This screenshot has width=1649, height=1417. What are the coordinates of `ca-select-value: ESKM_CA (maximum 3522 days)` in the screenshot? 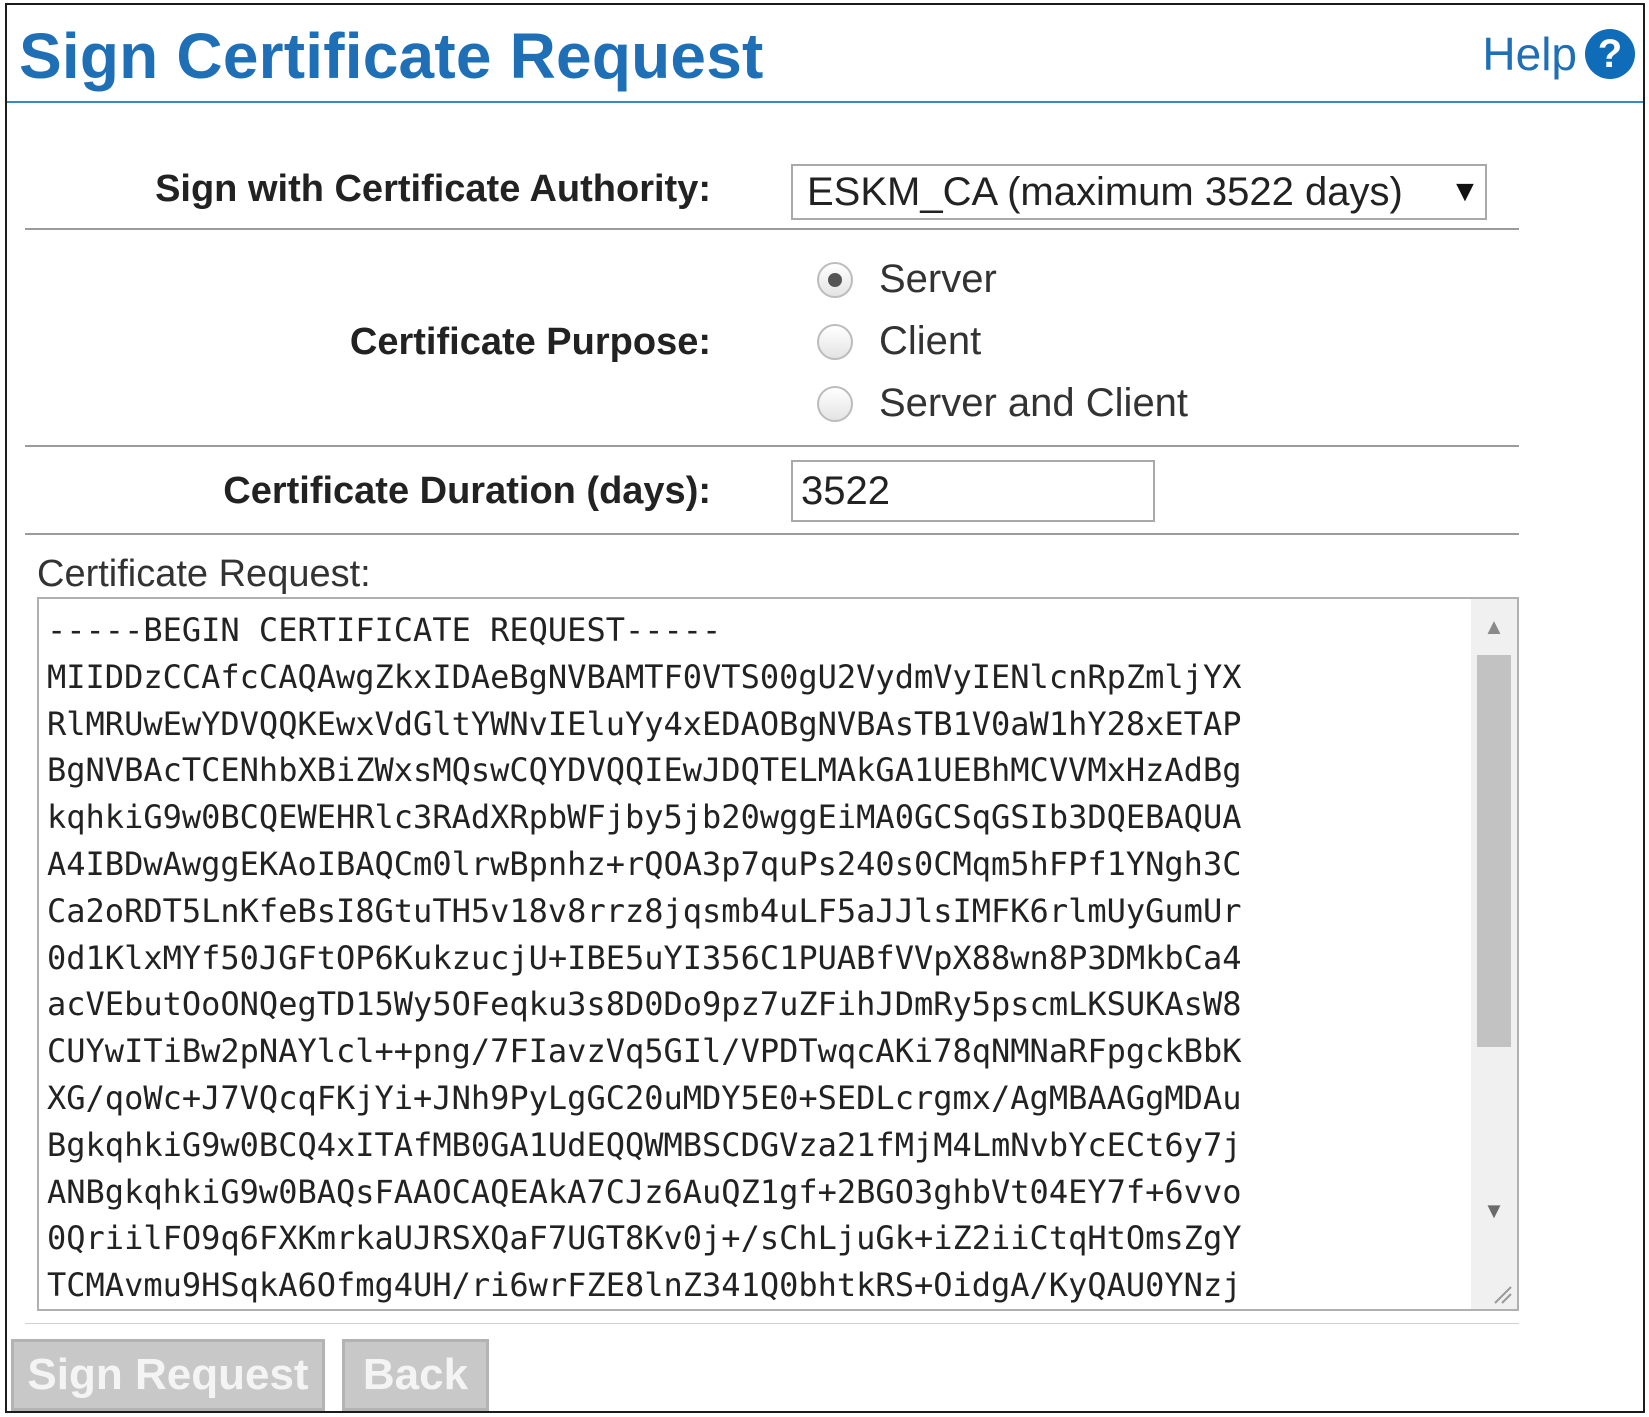 It's located at (1105, 191).